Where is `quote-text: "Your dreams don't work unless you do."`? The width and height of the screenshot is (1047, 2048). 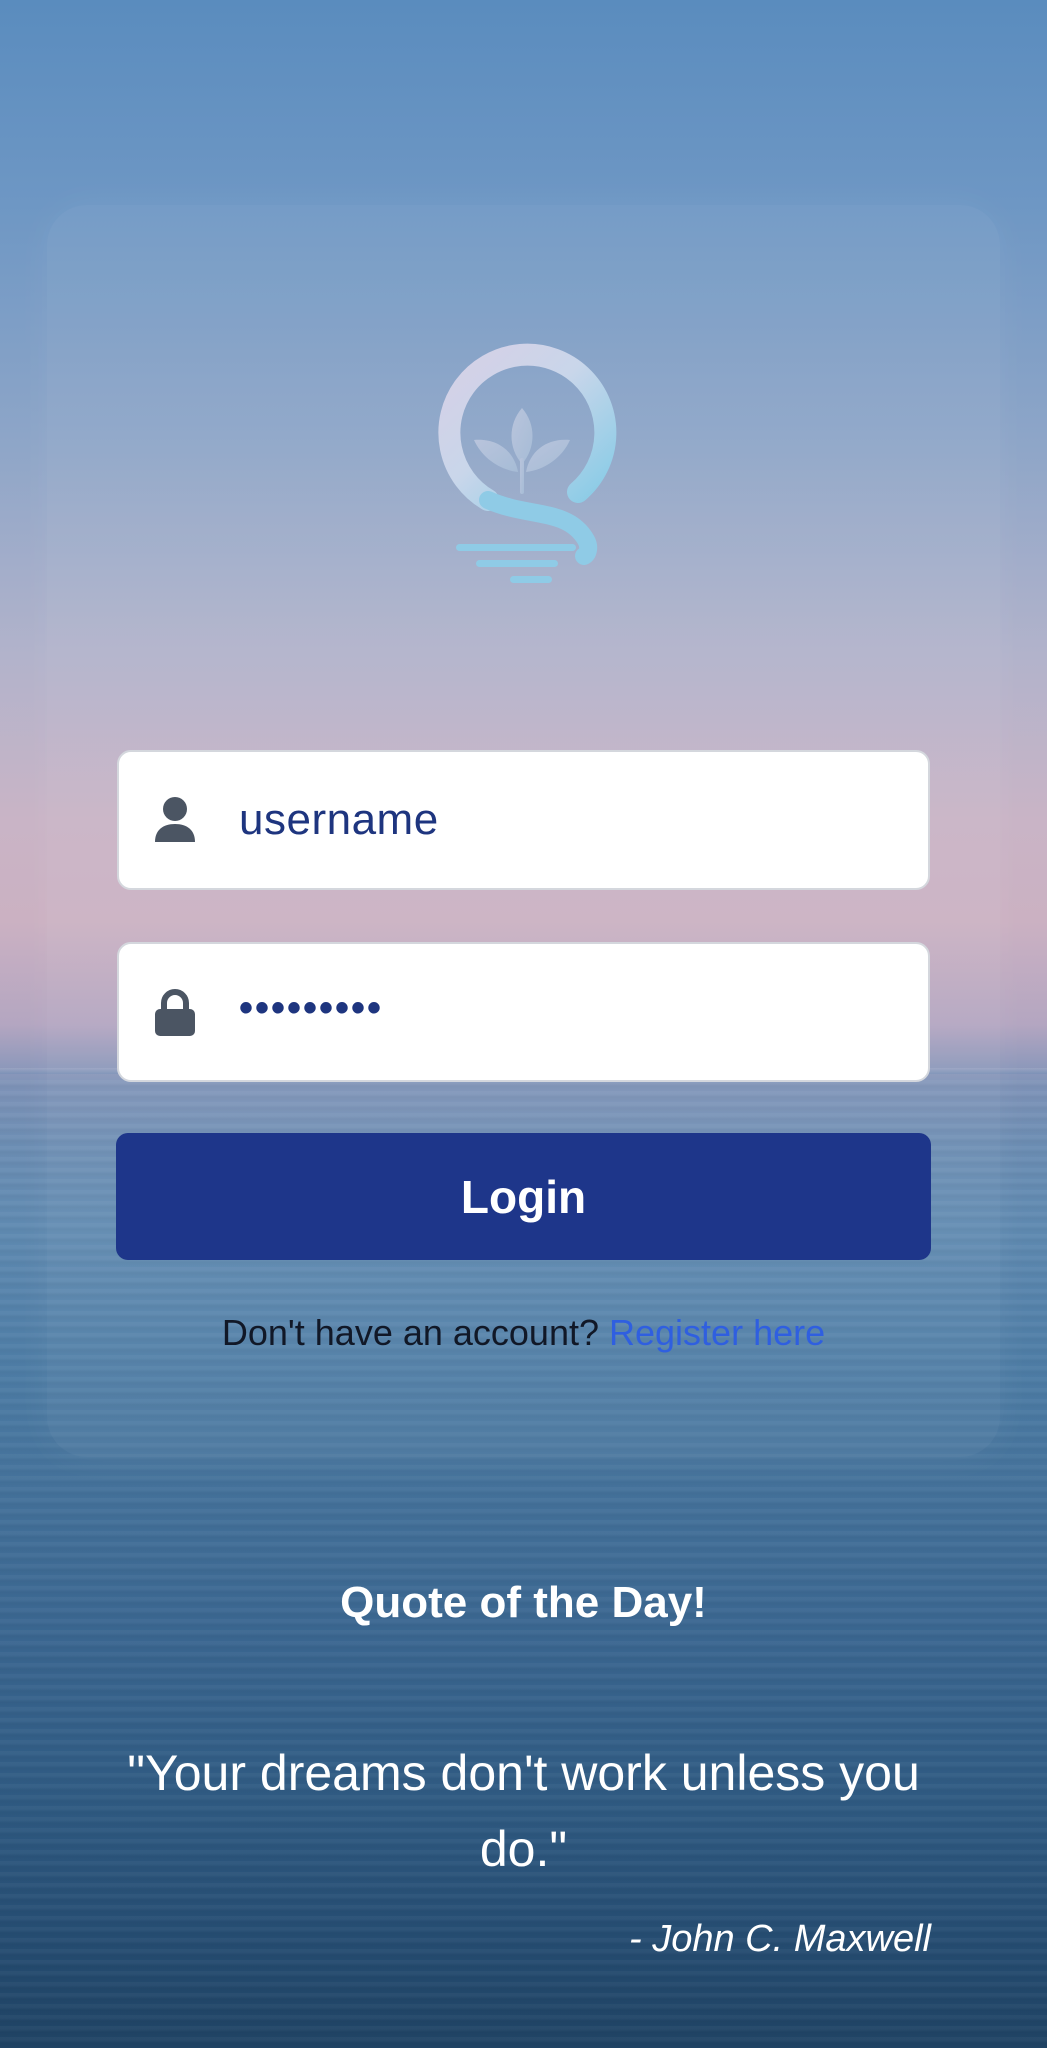
quote-text: "Your dreams don't work unless you do." is located at coordinates (523, 1811).